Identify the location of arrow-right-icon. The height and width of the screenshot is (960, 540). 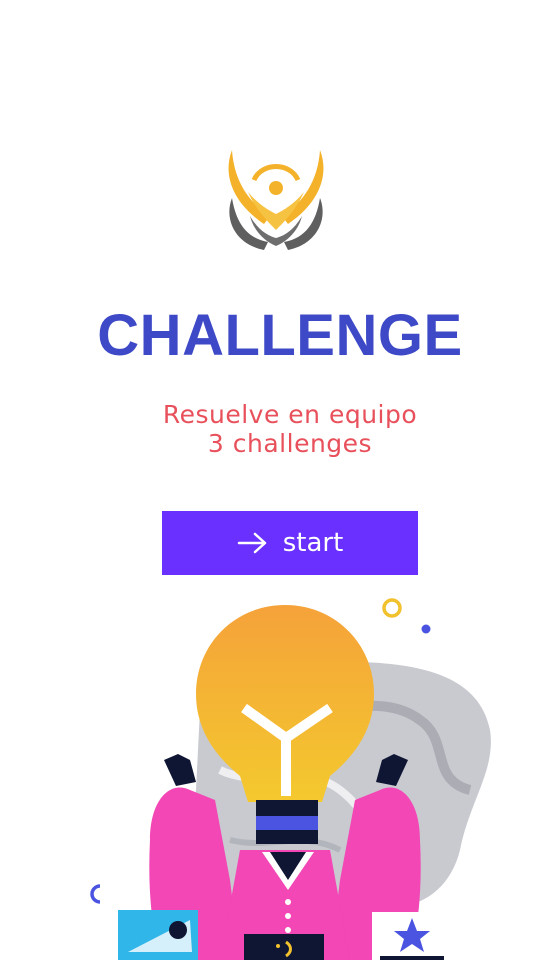
(251, 543).